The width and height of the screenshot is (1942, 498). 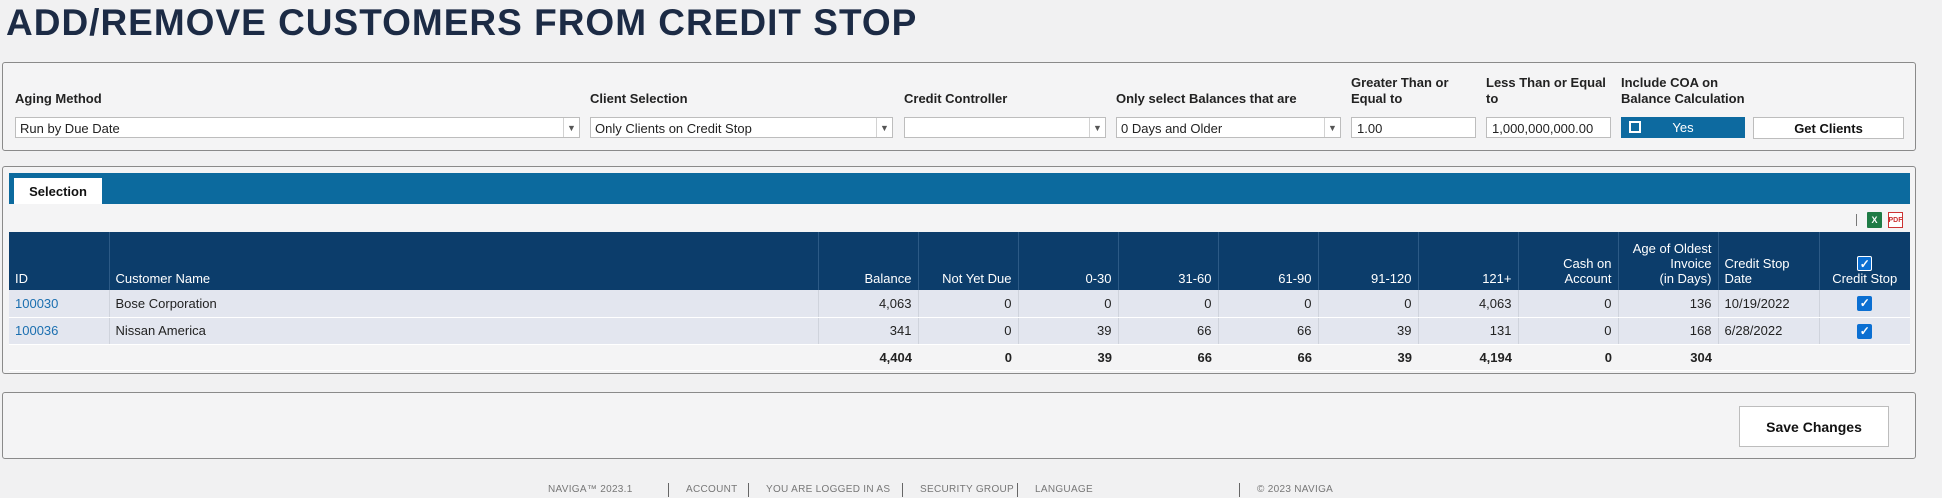 What do you see at coordinates (464, 331) in the screenshot?
I see `cell-customer-name: Nissan America` at bounding box center [464, 331].